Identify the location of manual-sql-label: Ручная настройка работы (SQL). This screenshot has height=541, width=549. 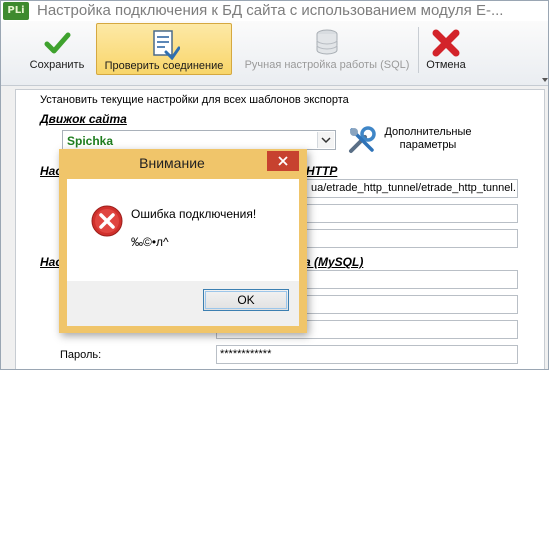
(327, 65).